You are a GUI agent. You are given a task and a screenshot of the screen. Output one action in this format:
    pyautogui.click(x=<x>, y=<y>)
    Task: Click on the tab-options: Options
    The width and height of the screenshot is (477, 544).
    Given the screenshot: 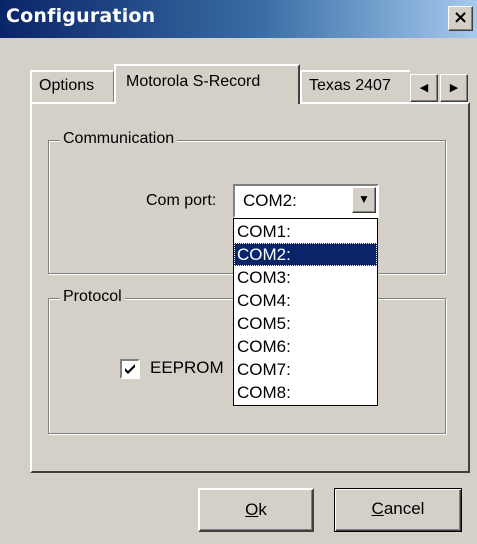 What is the action you would take?
    pyautogui.click(x=72, y=86)
    